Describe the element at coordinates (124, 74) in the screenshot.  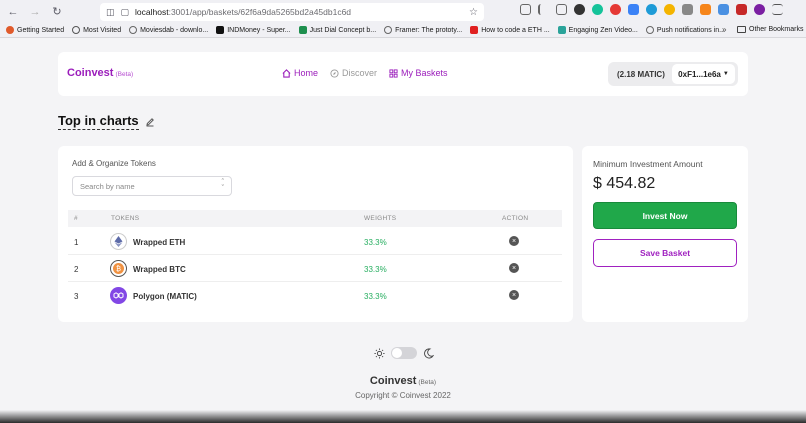
I see `brand-beta: (Beta)` at that location.